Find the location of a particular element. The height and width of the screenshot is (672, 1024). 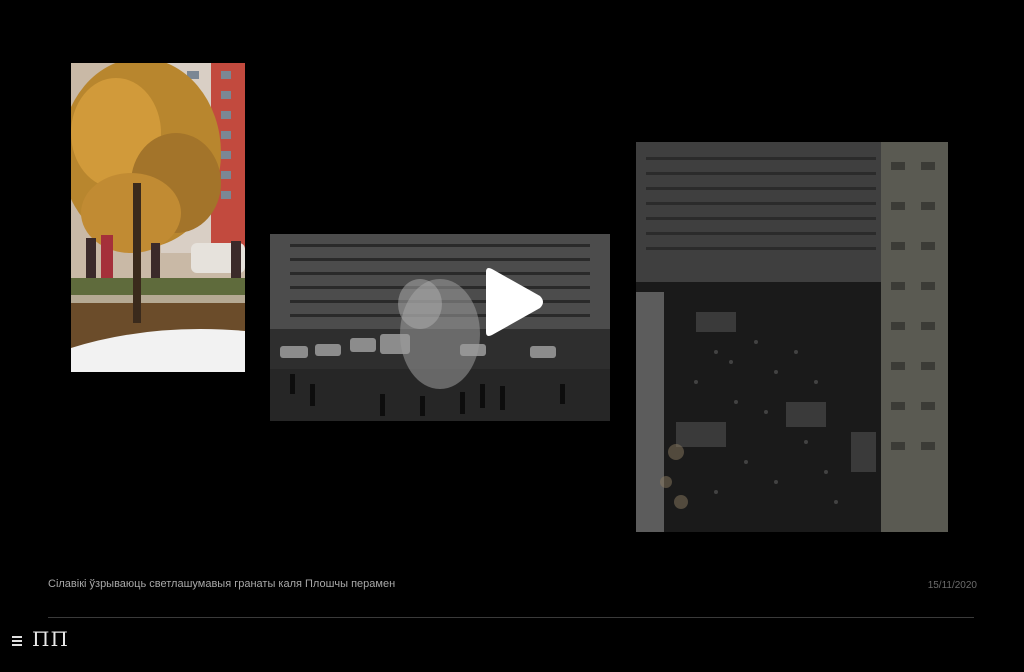

footer-bar: ПП is located at coordinates (40, 639).